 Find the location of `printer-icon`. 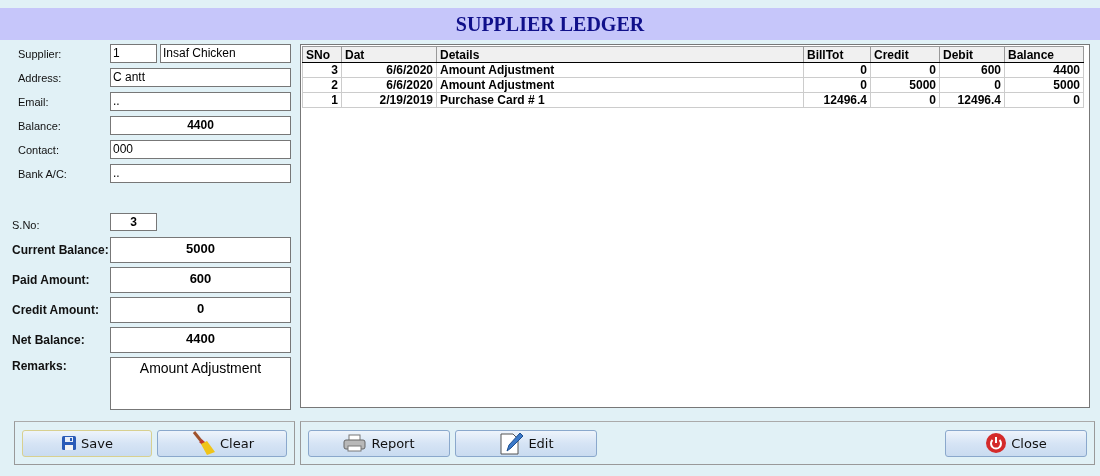

printer-icon is located at coordinates (355, 443).